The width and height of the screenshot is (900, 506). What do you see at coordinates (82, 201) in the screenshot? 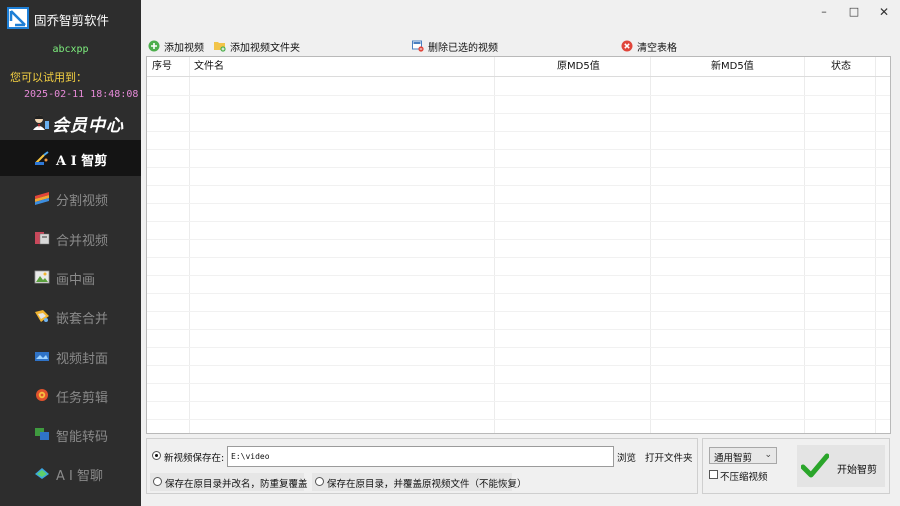
I see `sidebar-item-label: 分割视频` at bounding box center [82, 201].